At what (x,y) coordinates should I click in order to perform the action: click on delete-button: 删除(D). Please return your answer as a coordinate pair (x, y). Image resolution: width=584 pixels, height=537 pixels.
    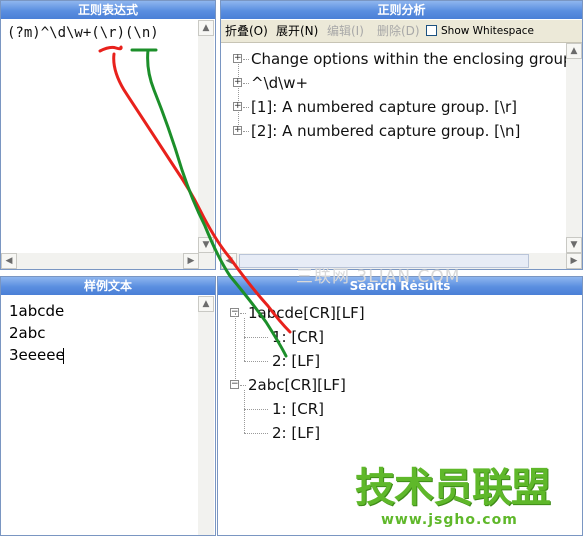
    Looking at the image, I should click on (398, 31).